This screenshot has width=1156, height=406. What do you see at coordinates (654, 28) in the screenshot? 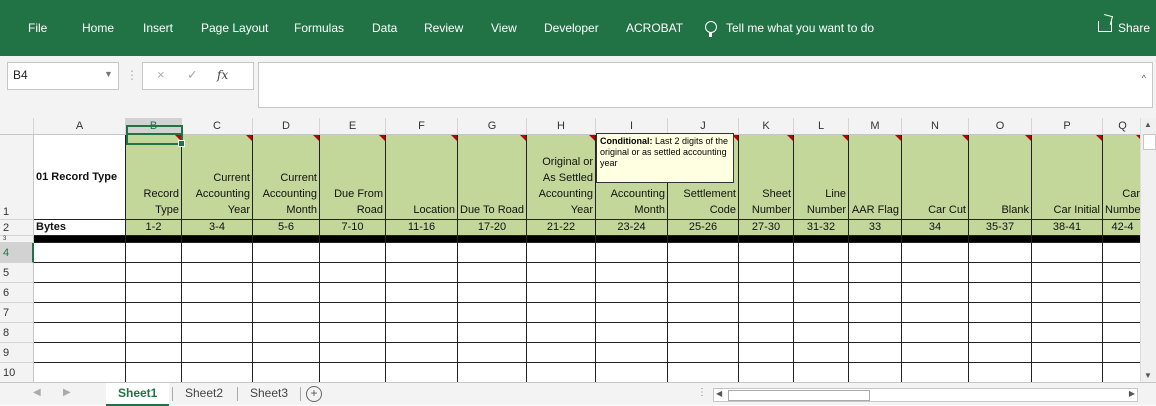
I see `menu-acrobat: ACROBAT` at bounding box center [654, 28].